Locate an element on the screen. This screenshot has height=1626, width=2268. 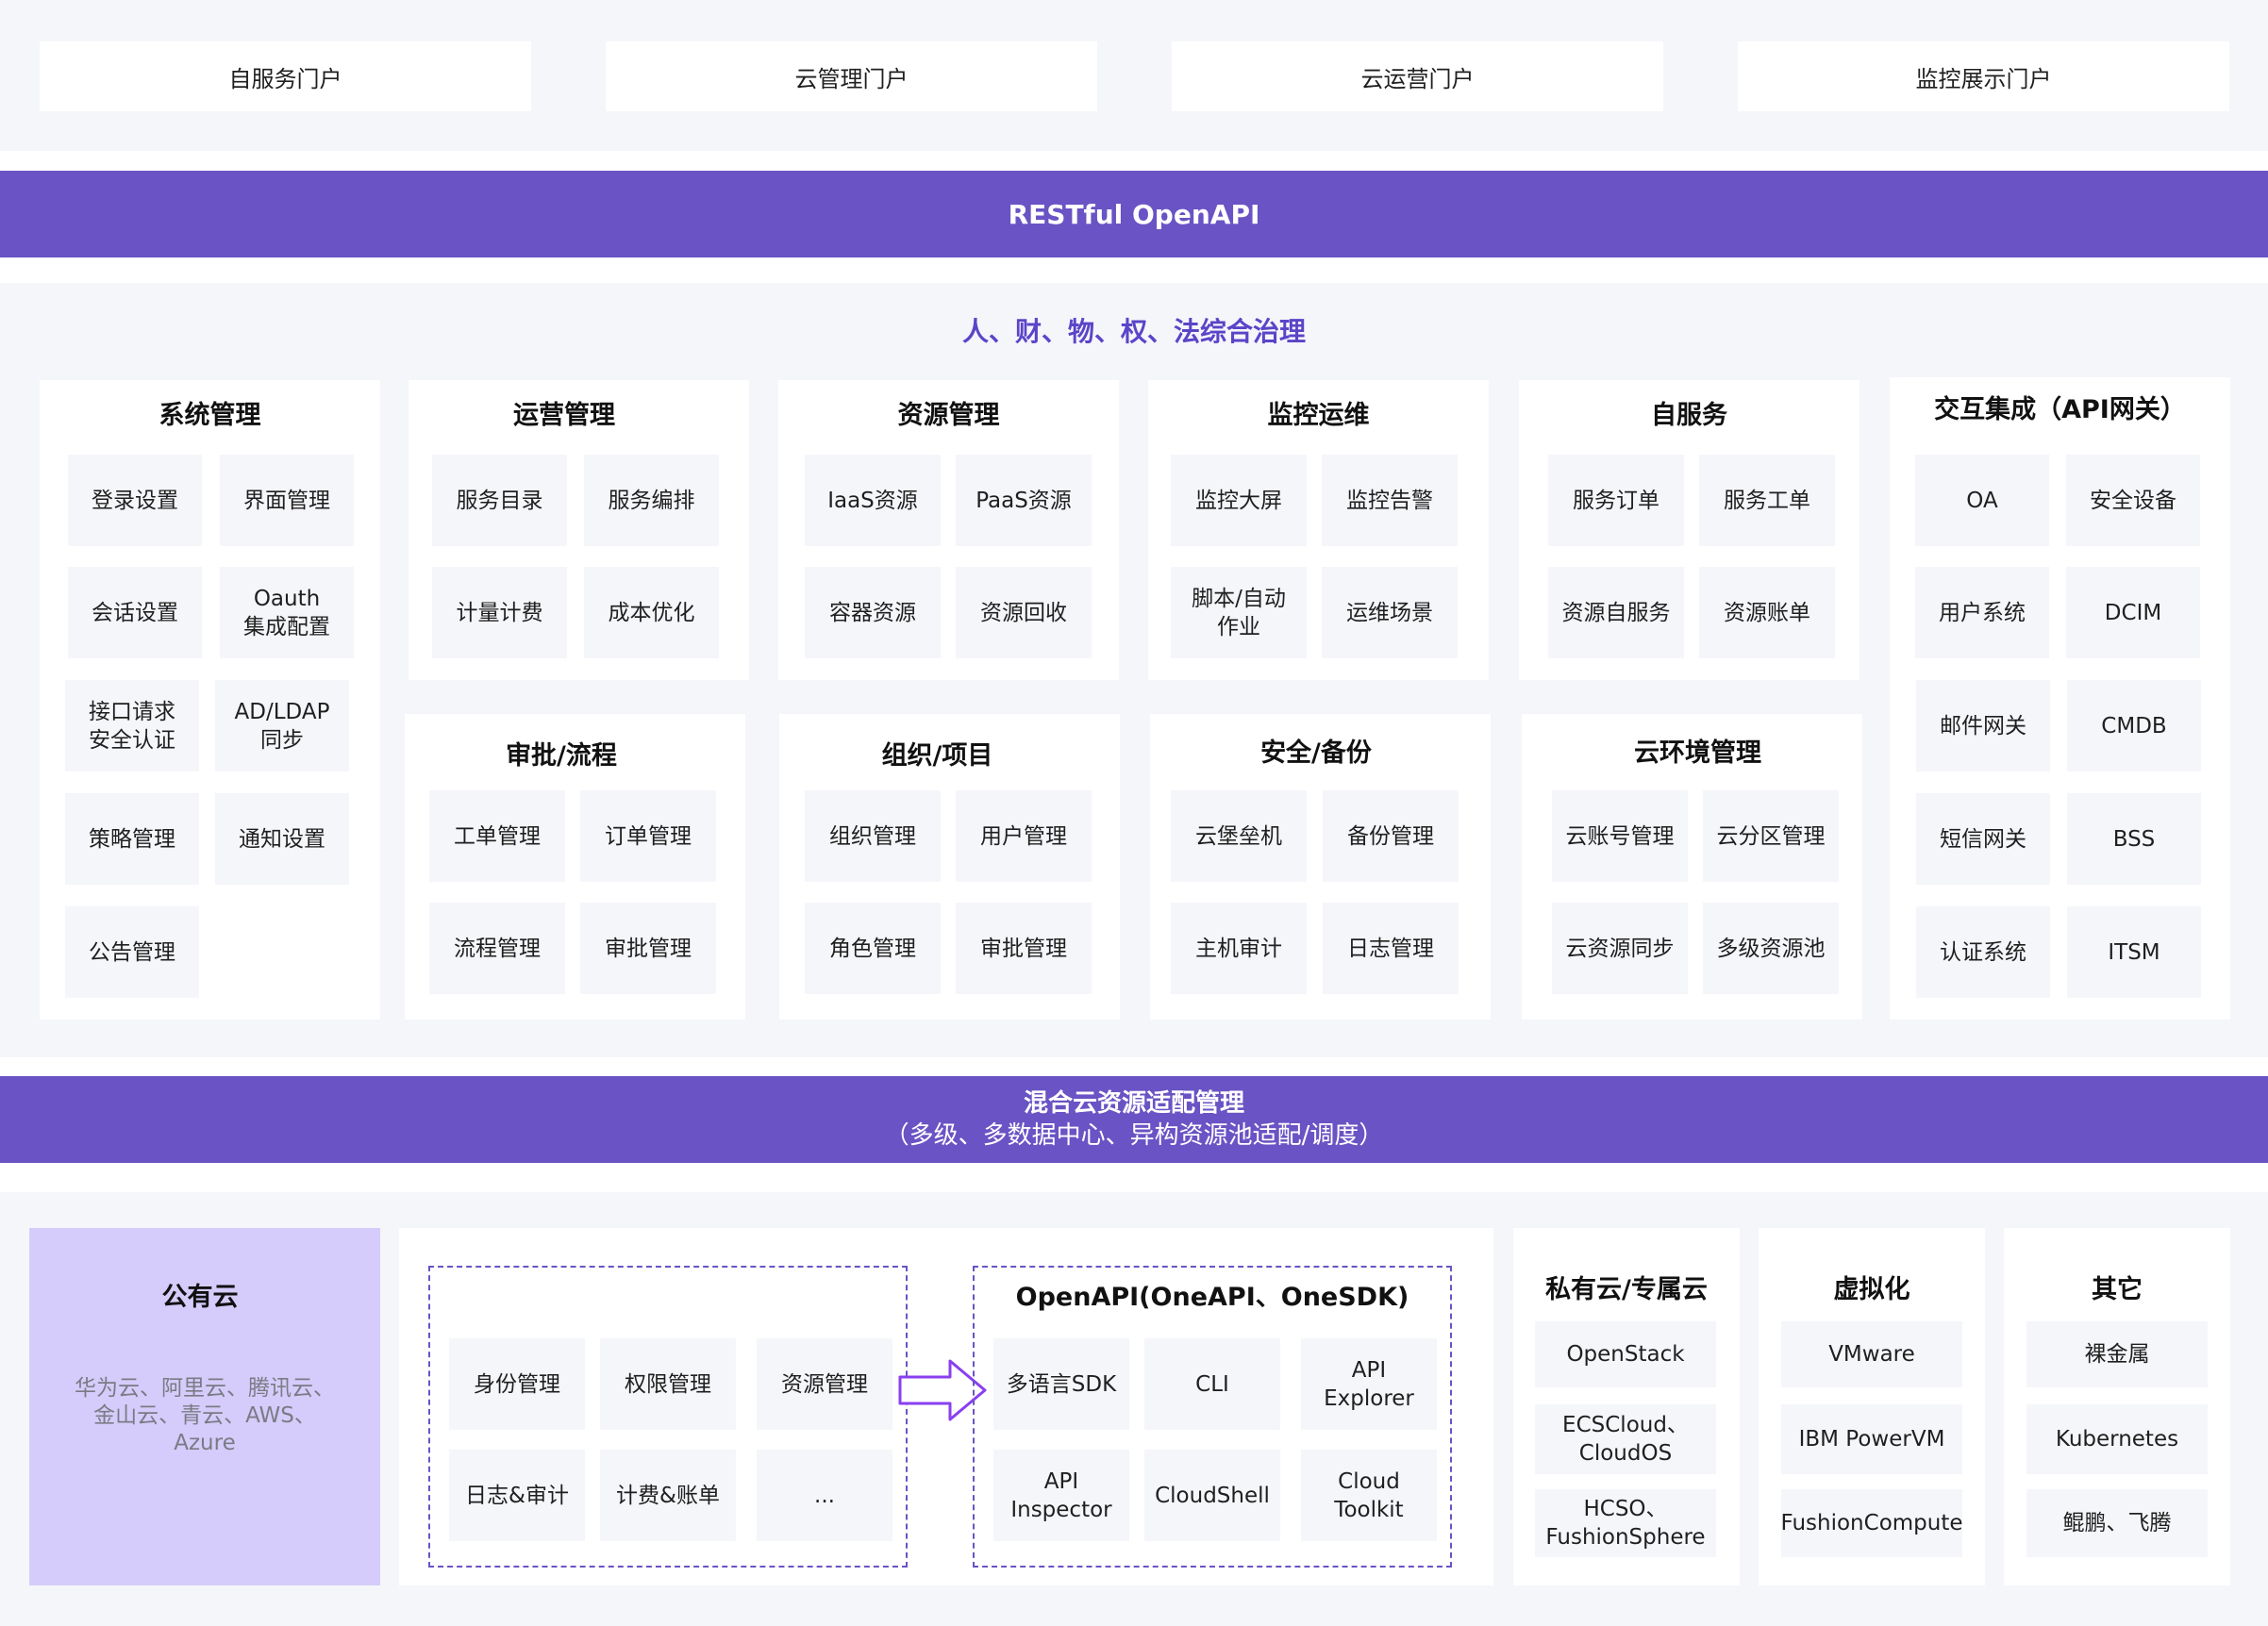
module-item: OA is located at coordinates (1982, 500).